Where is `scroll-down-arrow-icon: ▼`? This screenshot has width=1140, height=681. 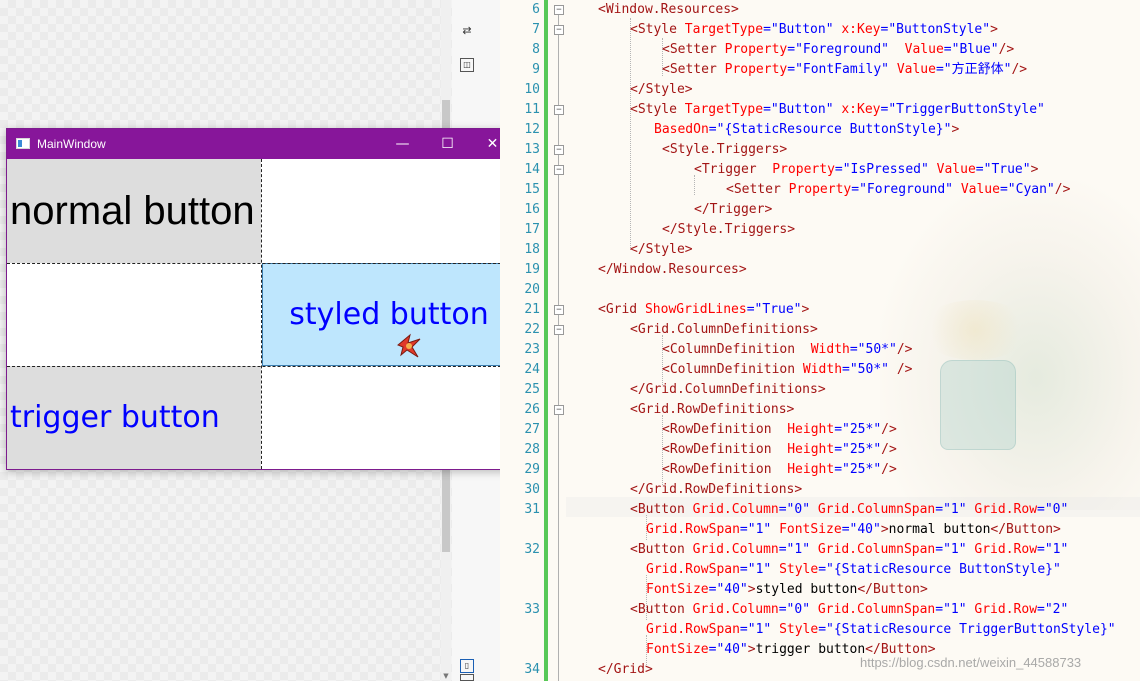
scroll-down-arrow-icon: ▼ is located at coordinates (446, 676).